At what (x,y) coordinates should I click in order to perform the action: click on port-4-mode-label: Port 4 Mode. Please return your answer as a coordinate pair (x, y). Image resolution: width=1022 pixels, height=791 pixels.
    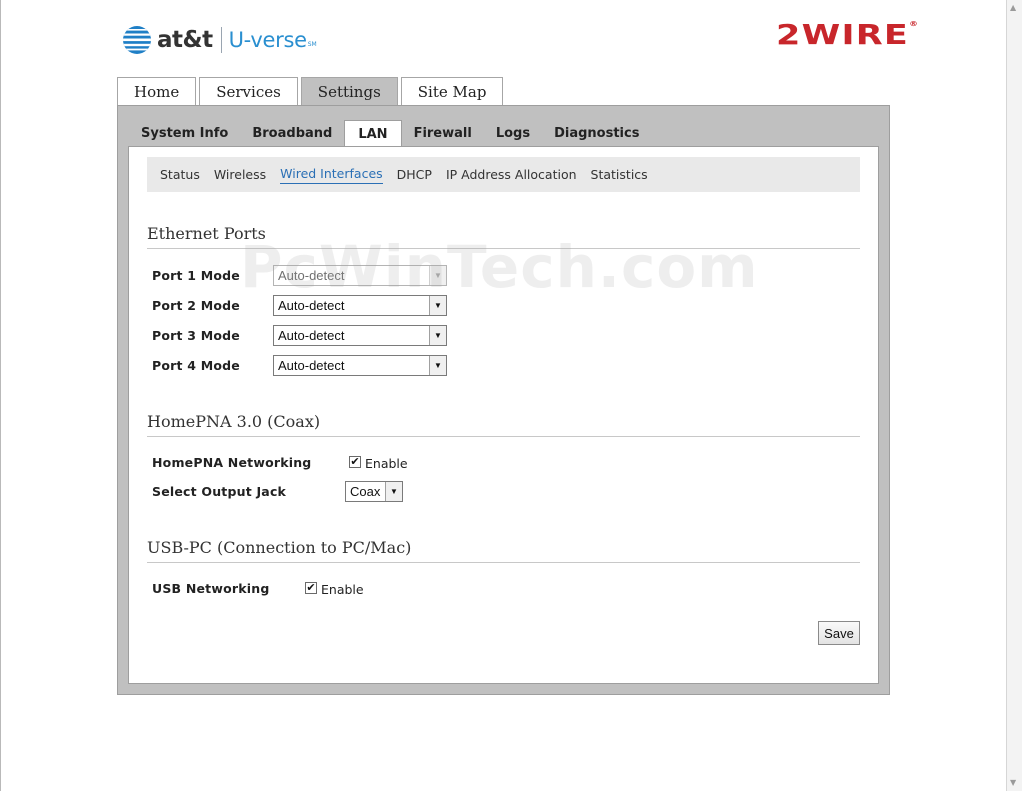
    Looking at the image, I should click on (196, 365).